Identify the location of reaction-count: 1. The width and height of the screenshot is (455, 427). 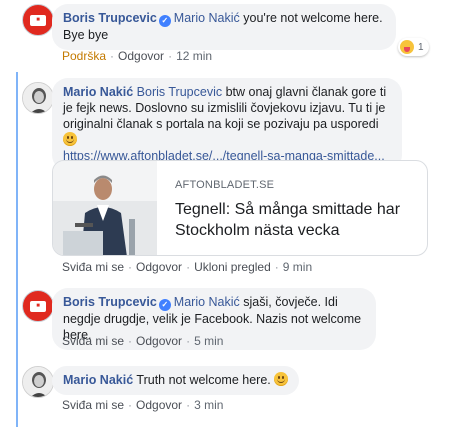
(421, 47).